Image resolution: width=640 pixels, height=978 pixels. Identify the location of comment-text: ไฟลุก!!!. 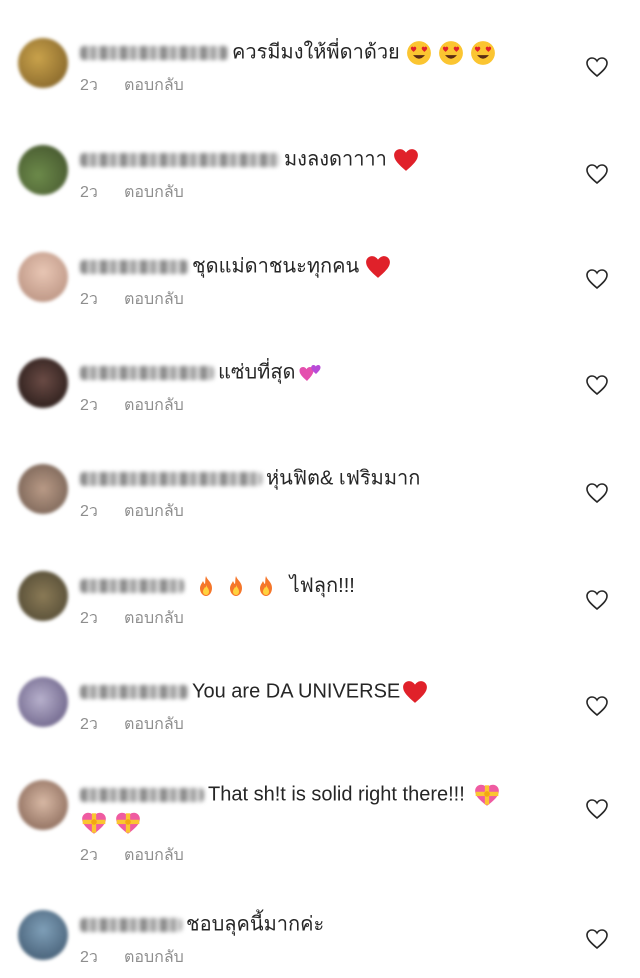
(322, 585).